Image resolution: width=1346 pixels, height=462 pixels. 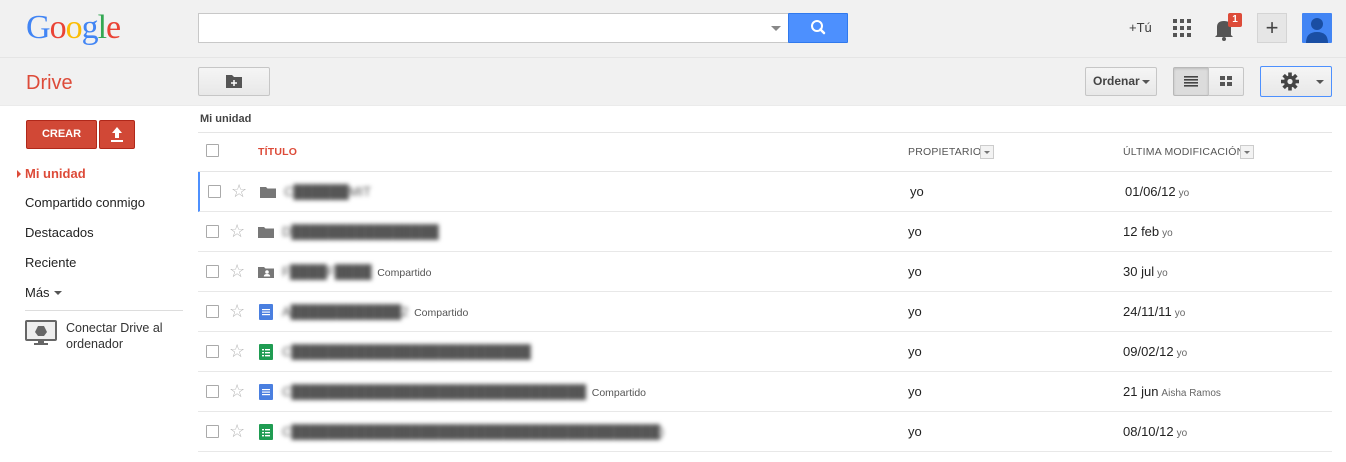 What do you see at coordinates (494, 28) in the screenshot?
I see `search-input` at bounding box center [494, 28].